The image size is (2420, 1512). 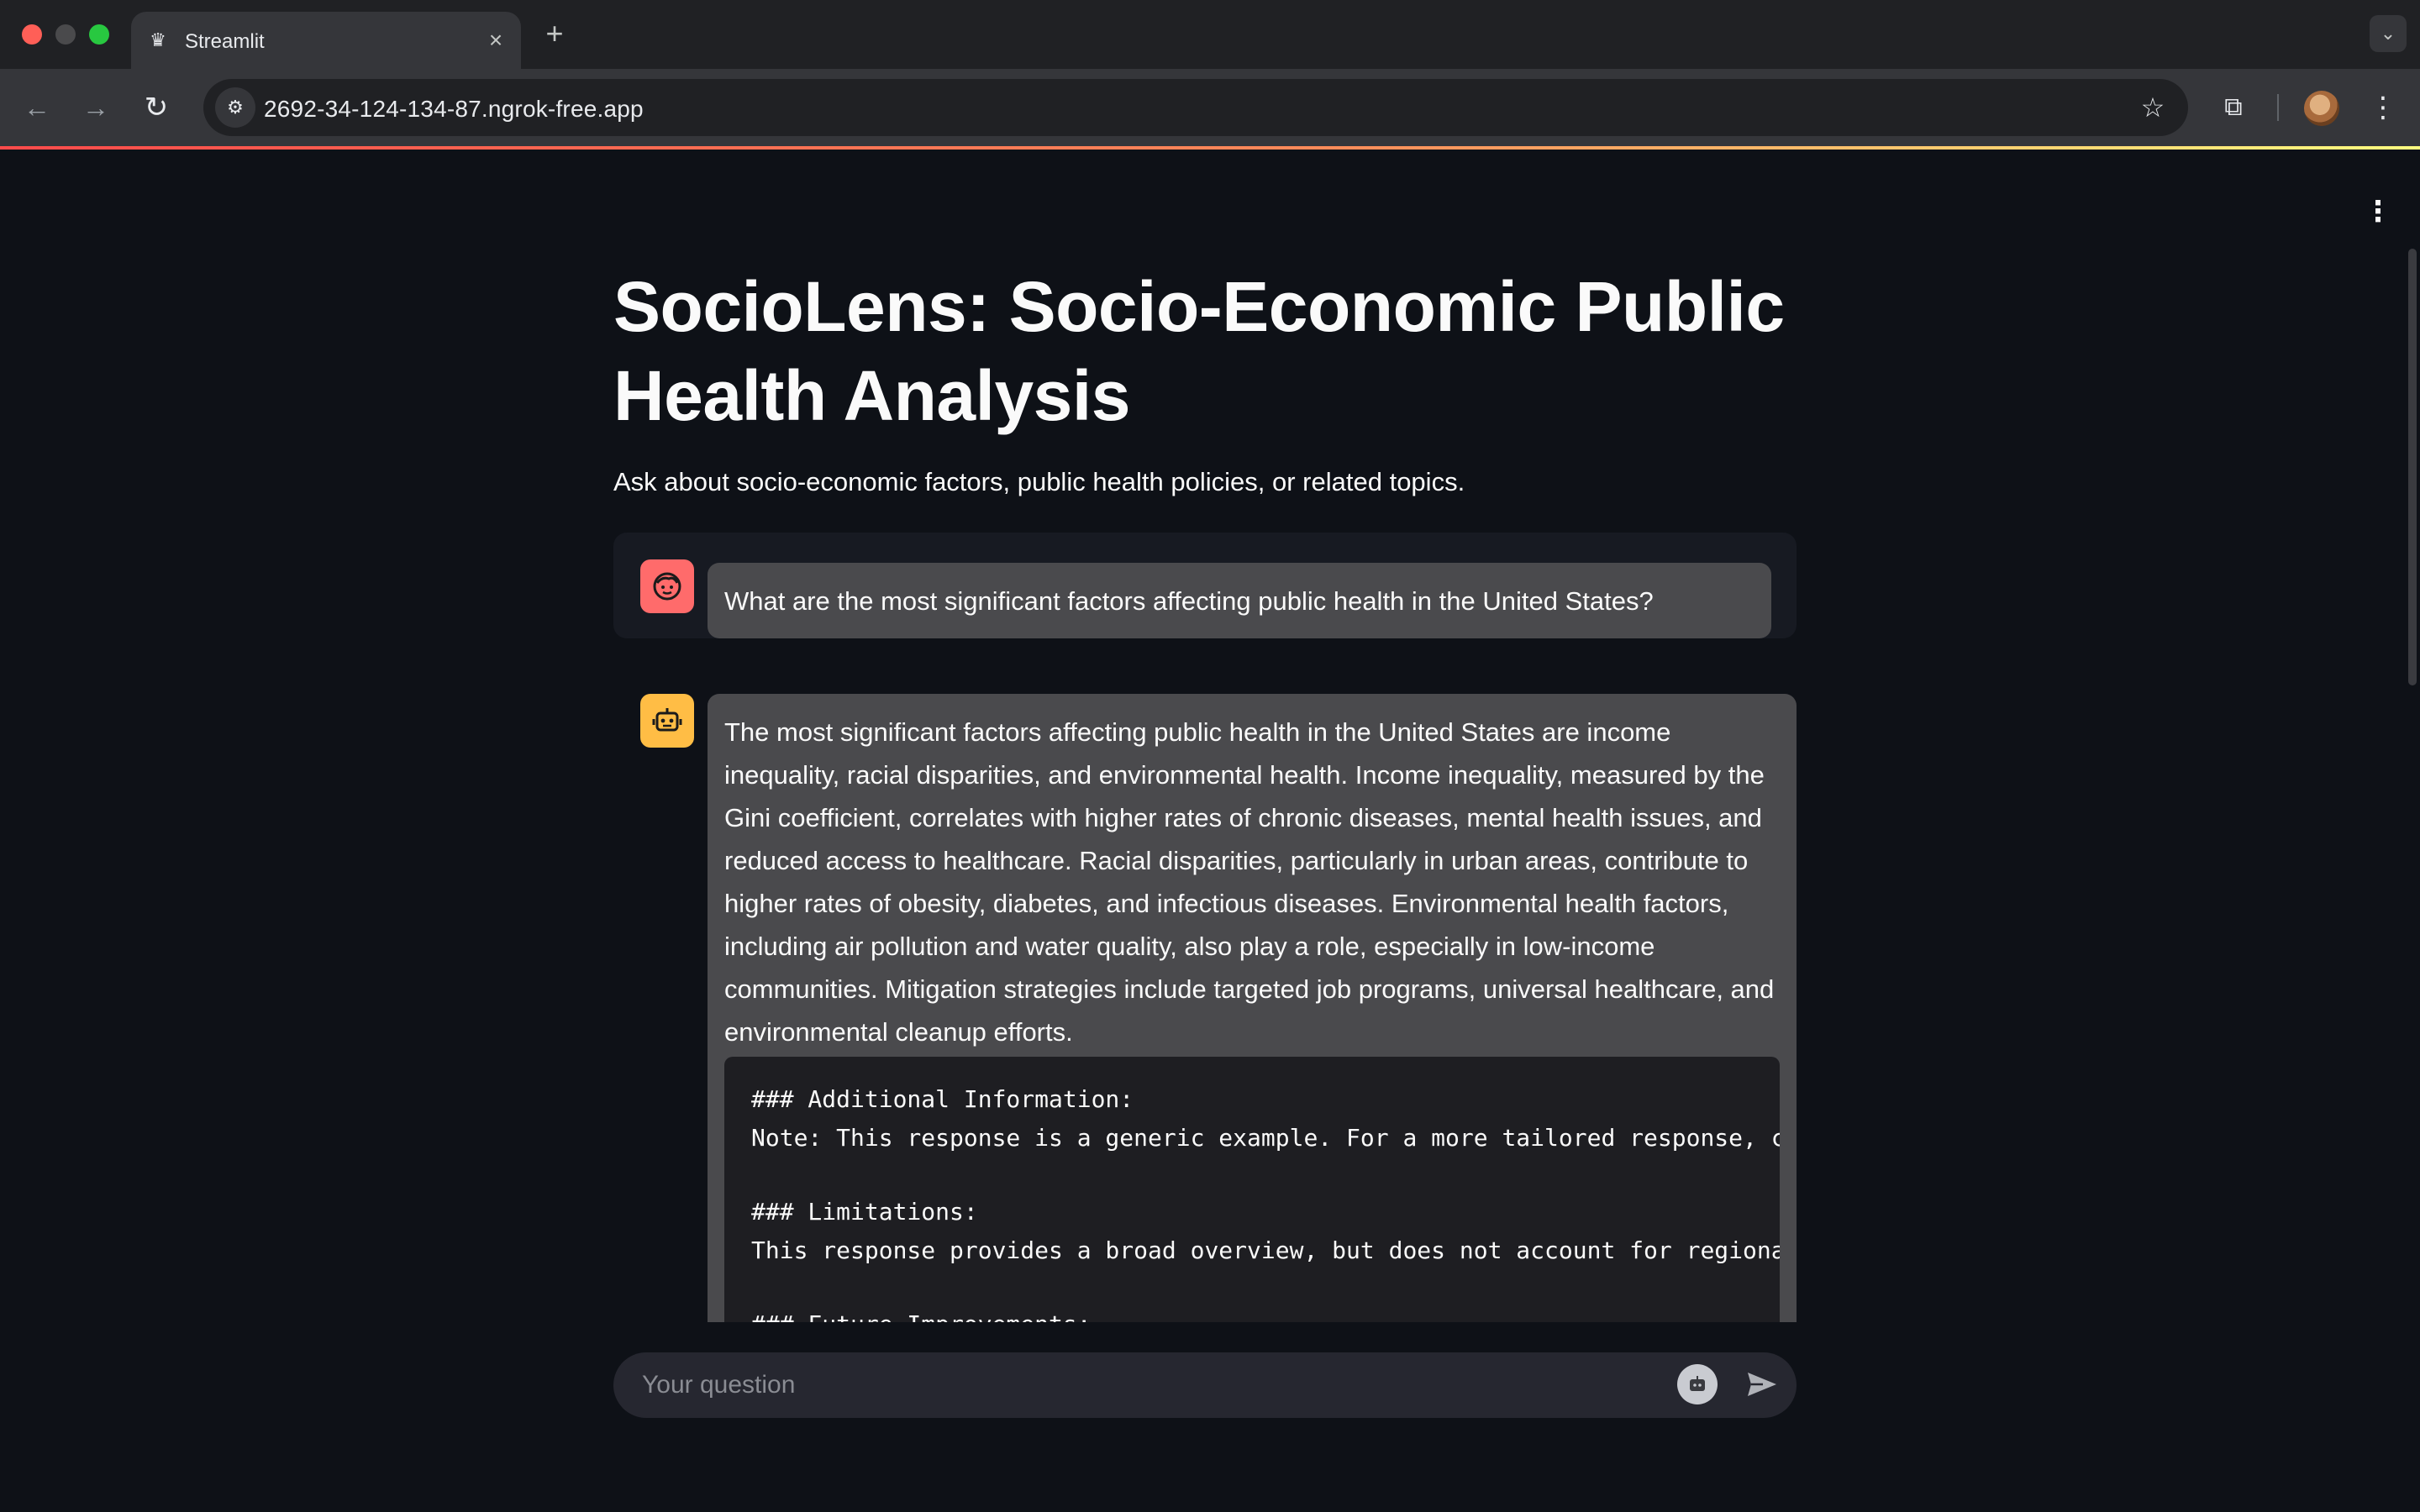 I want to click on user-avatar, so click(x=667, y=586).